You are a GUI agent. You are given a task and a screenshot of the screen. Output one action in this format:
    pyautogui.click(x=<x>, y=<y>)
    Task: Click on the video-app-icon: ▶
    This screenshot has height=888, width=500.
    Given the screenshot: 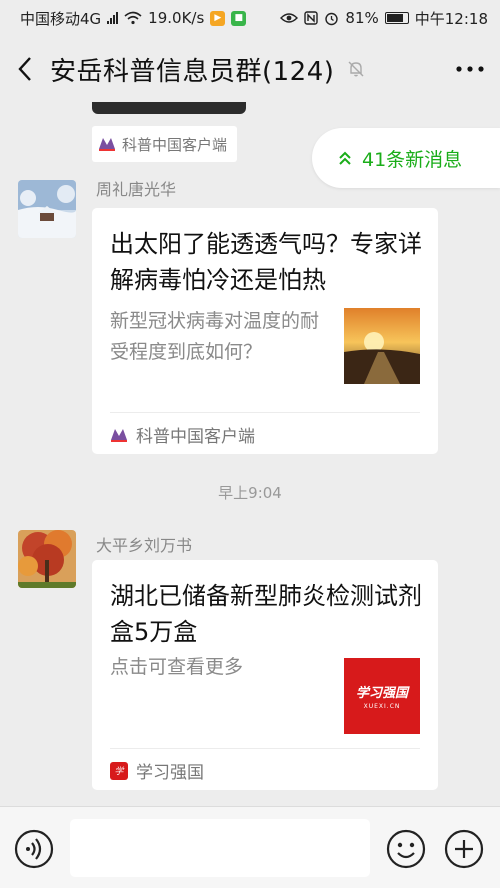 What is the action you would take?
    pyautogui.click(x=218, y=18)
    